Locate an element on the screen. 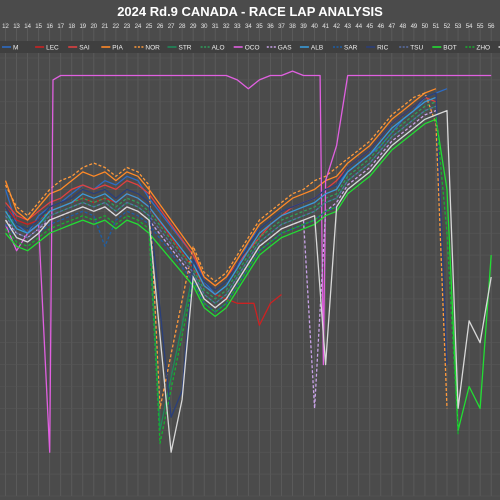 The image size is (500, 500). lap-tick-label: 38 is located at coordinates (292, 27).